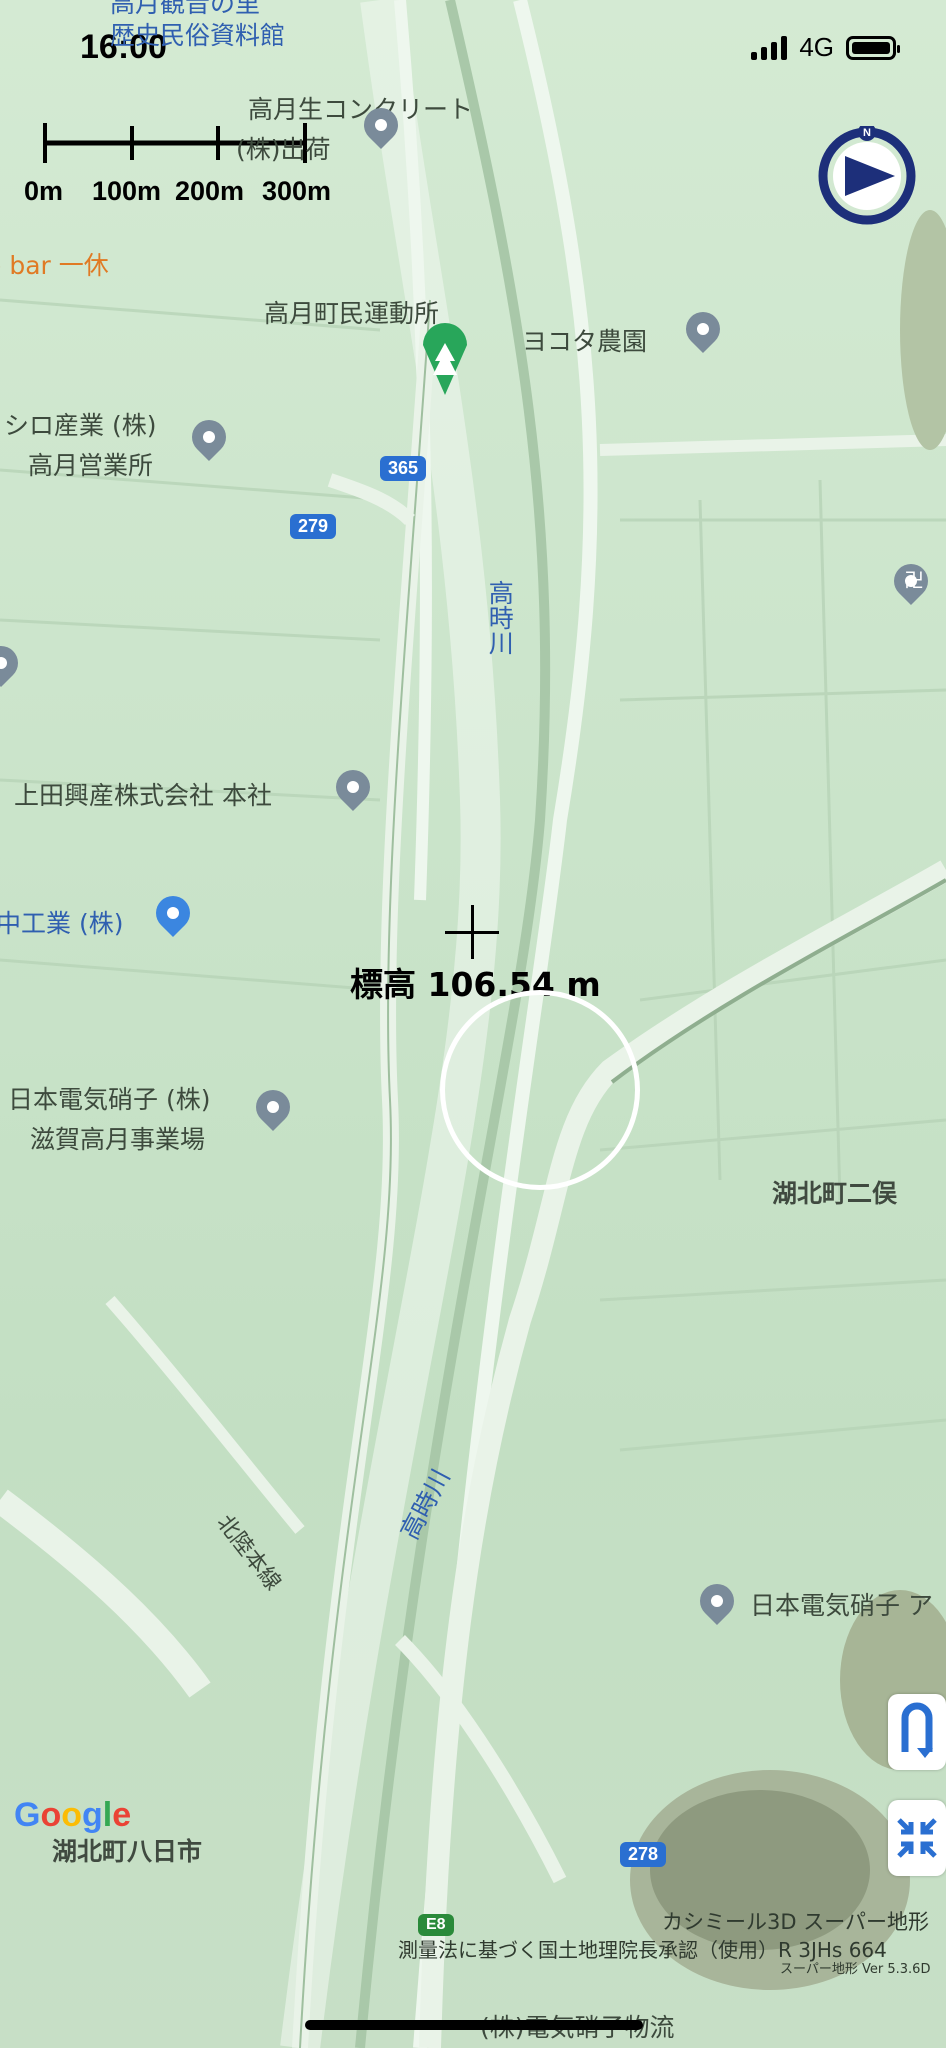 Image resolution: width=946 pixels, height=2048 pixels. What do you see at coordinates (80, 425) in the screenshot?
I see `place-shiro-line1: シロ産業 (株)` at bounding box center [80, 425].